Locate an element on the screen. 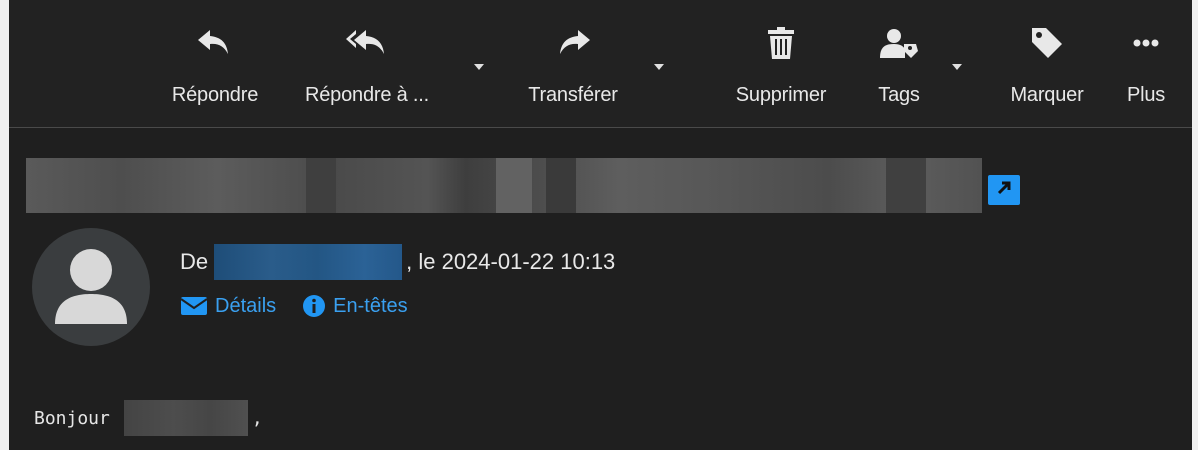 The height and width of the screenshot is (450, 1198). subject-redacted is located at coordinates (504, 185).